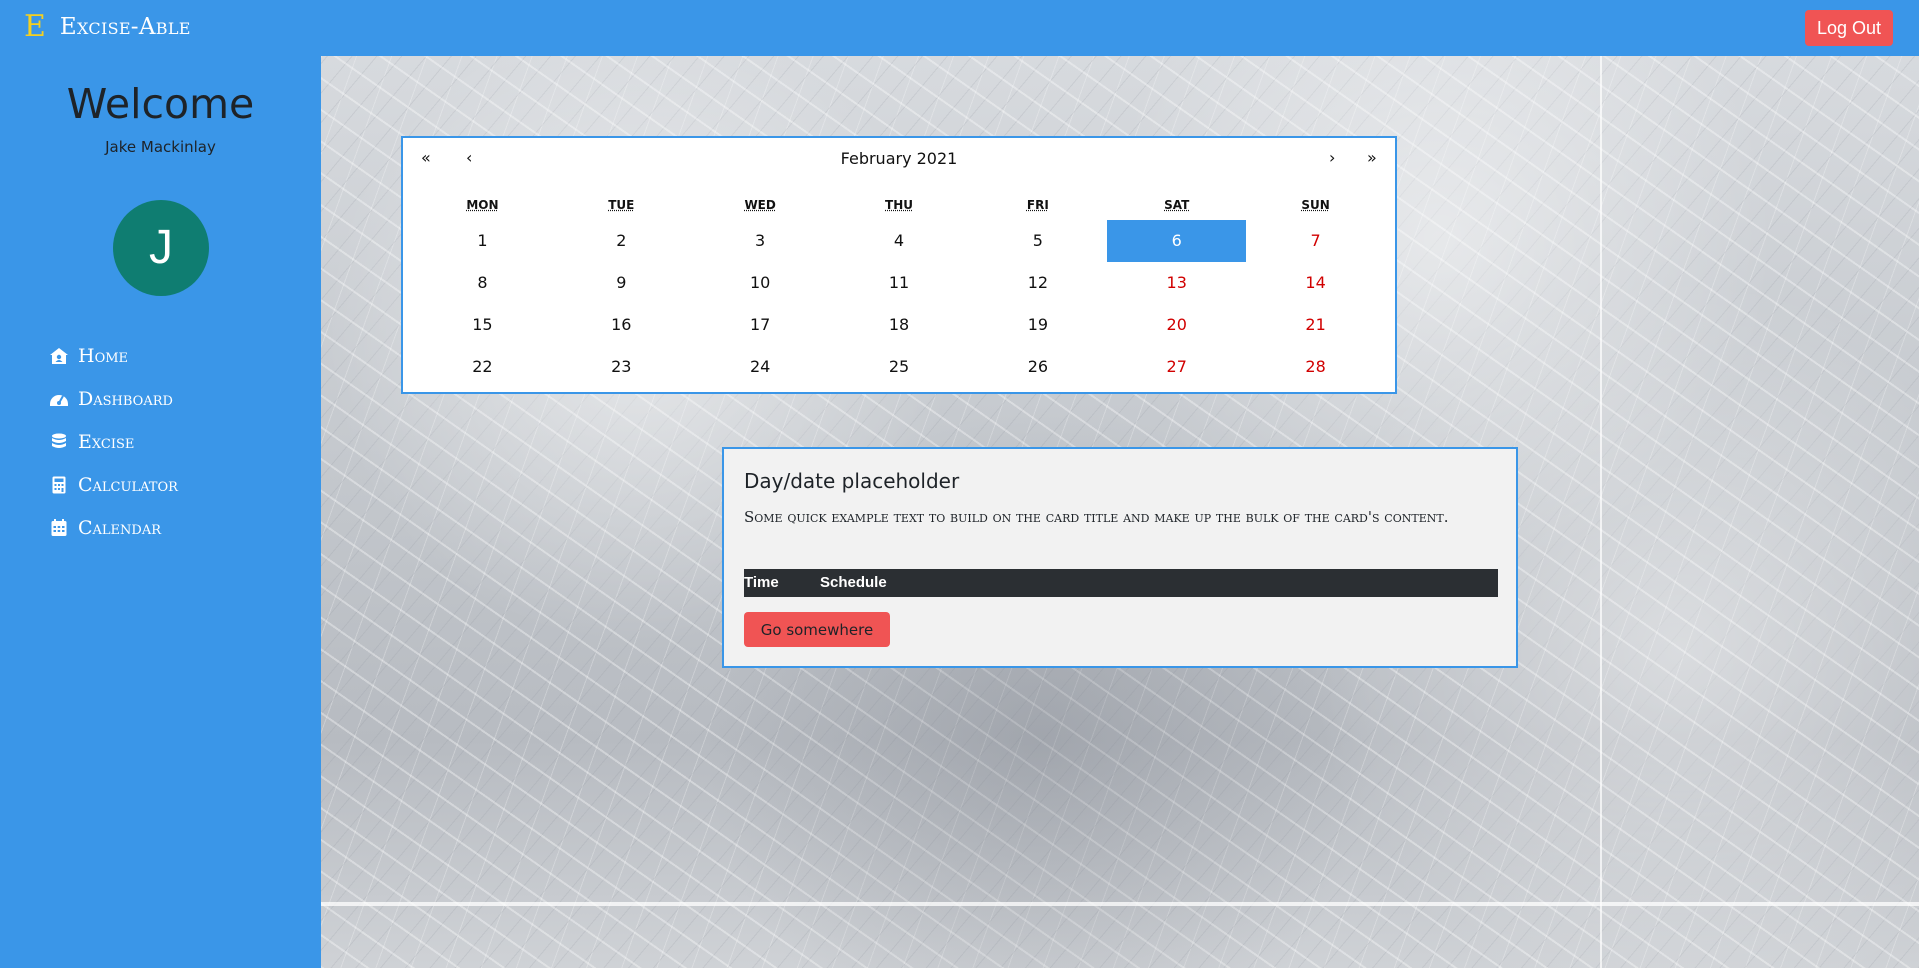  What do you see at coordinates (1176, 283) in the screenshot?
I see `calendar-day: 13` at bounding box center [1176, 283].